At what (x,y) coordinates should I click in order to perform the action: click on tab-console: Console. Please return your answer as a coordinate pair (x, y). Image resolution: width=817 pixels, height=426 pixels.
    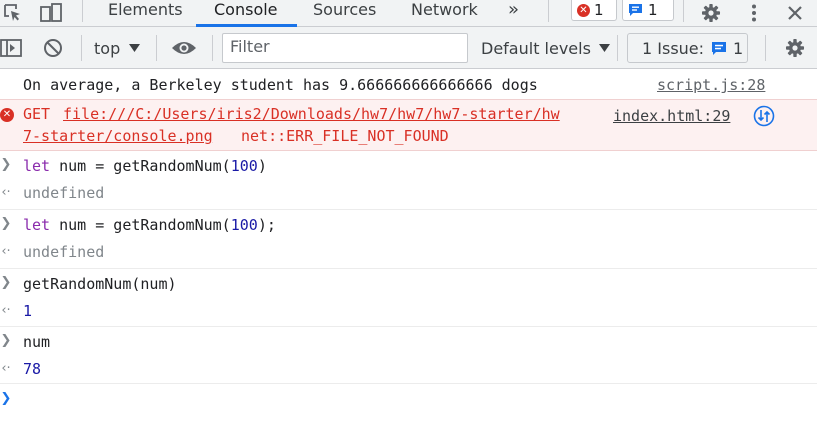
    Looking at the image, I should click on (246, 13).